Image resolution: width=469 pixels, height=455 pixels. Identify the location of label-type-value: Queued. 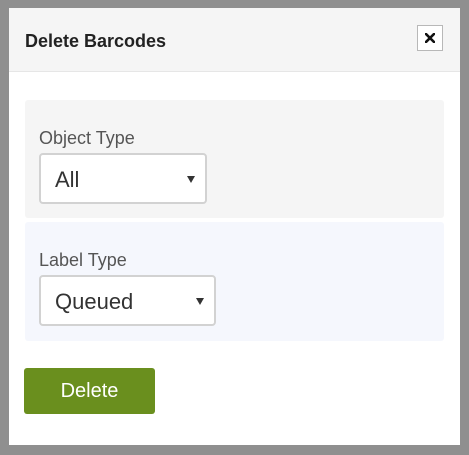
(94, 301).